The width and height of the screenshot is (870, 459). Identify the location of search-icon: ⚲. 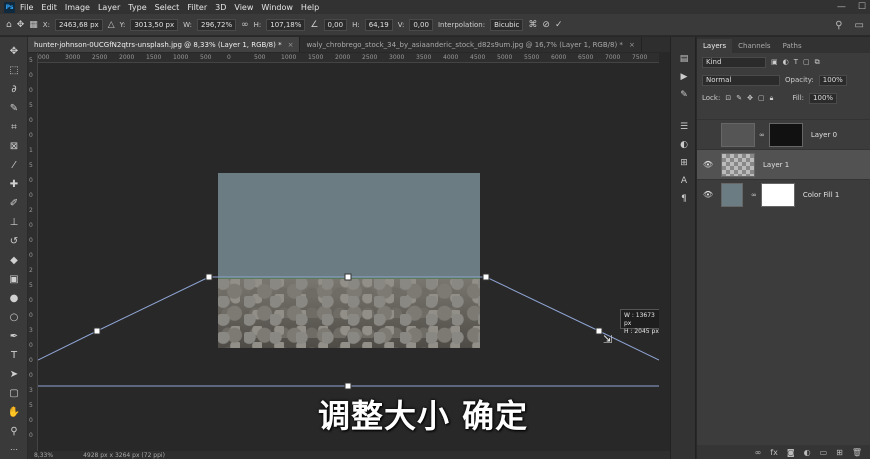
(838, 25).